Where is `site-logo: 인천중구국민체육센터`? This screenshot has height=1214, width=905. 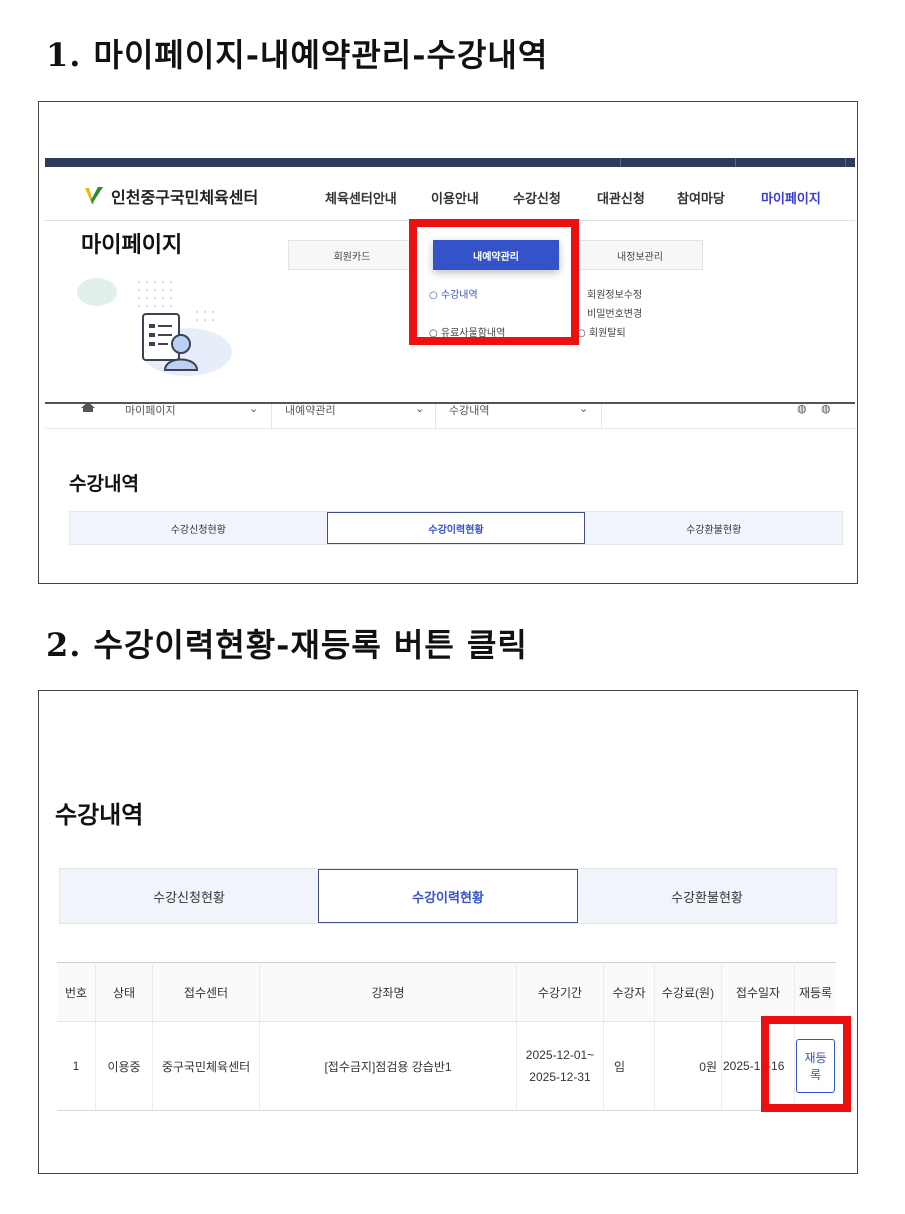
site-logo: 인천중구국민체육센터 is located at coordinates (170, 196).